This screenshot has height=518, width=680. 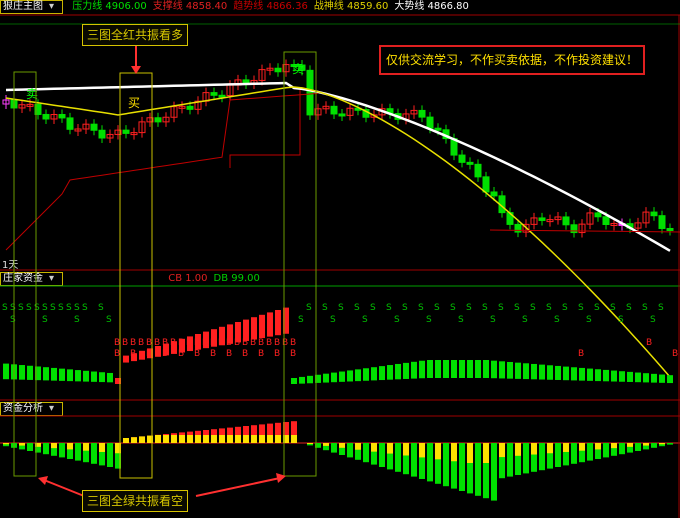 I want to click on bottom-callout-arrow-left, so click(x=64, y=488).